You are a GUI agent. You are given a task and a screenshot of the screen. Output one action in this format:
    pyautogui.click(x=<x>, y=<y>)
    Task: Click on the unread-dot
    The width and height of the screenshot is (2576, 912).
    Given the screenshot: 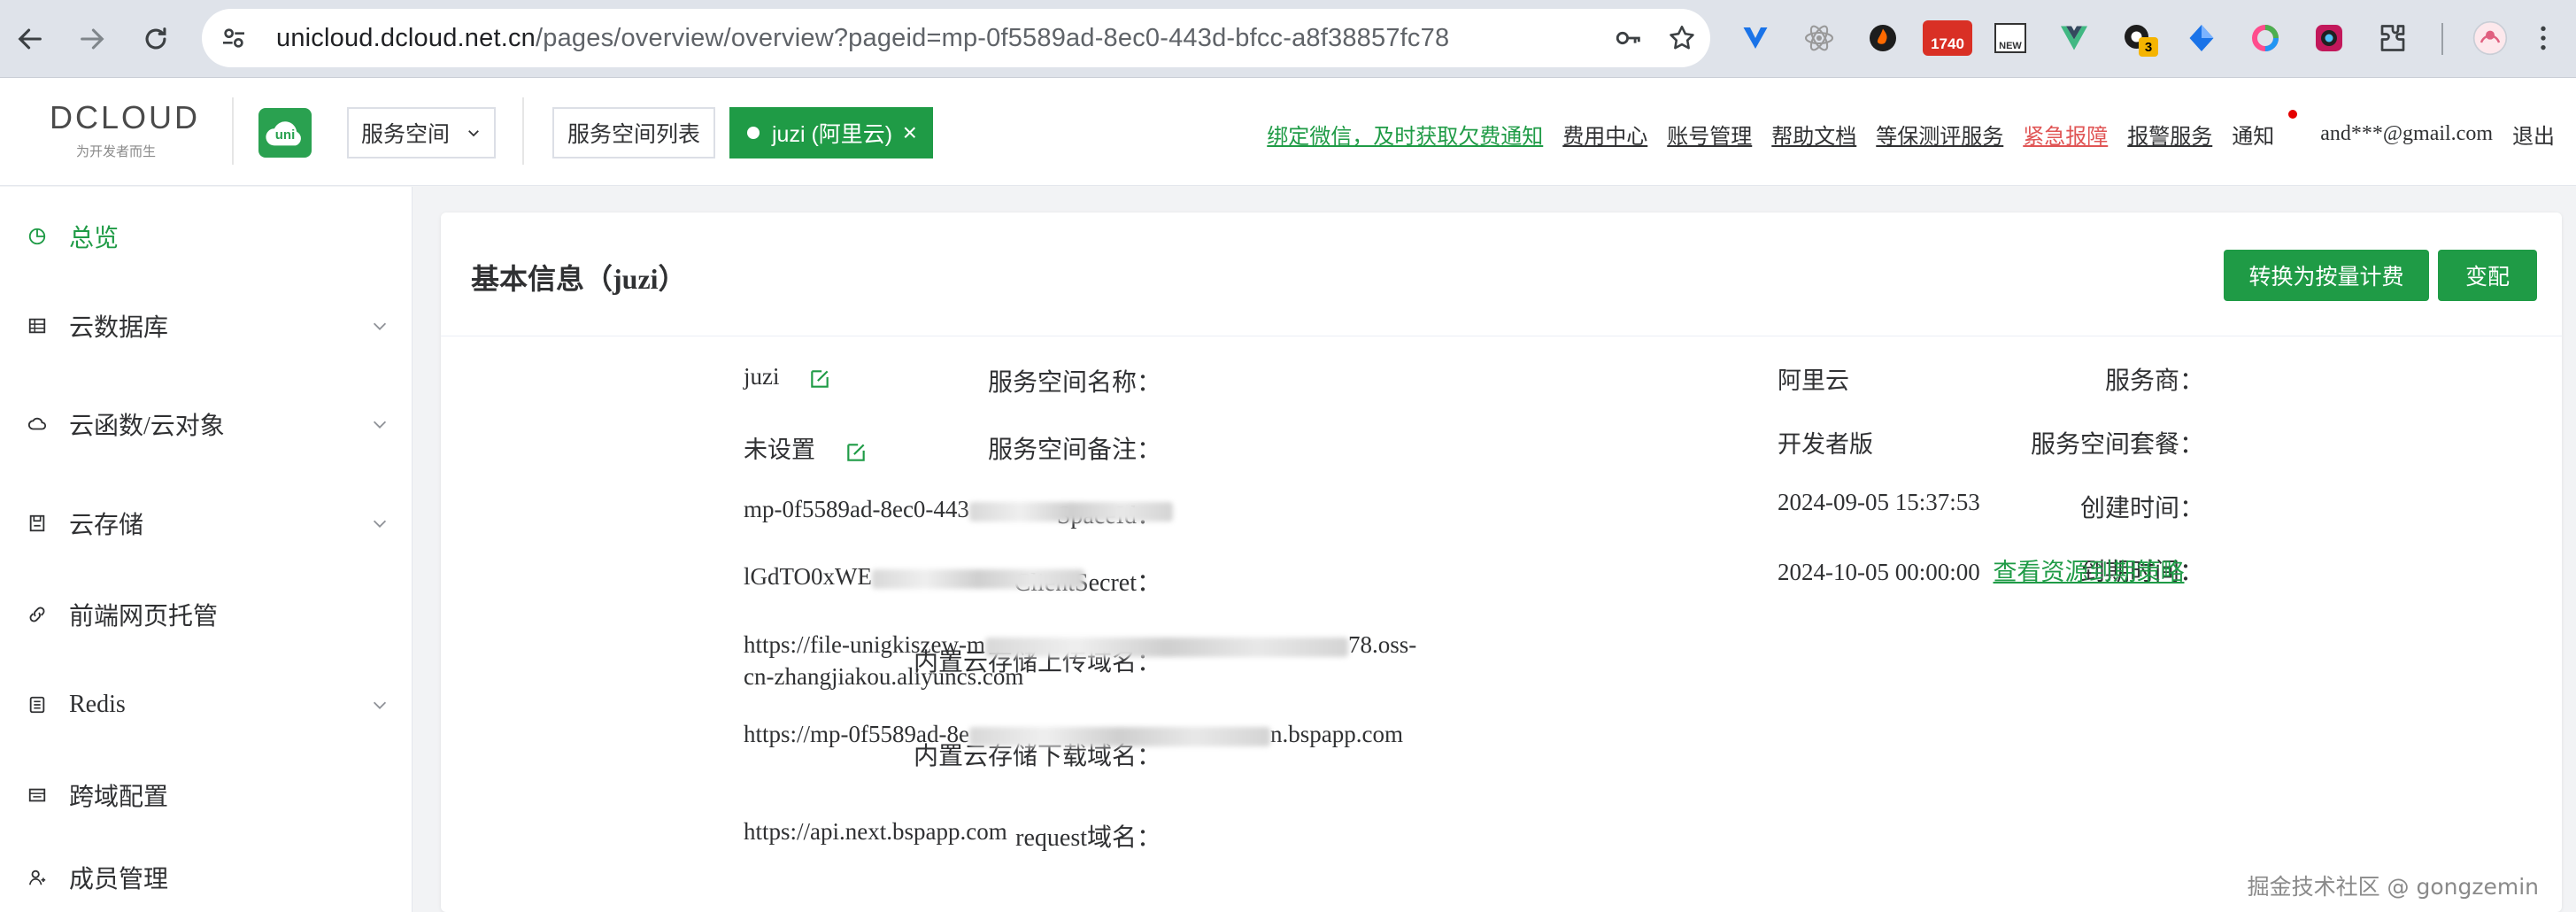 What is the action you would take?
    pyautogui.click(x=2293, y=114)
    